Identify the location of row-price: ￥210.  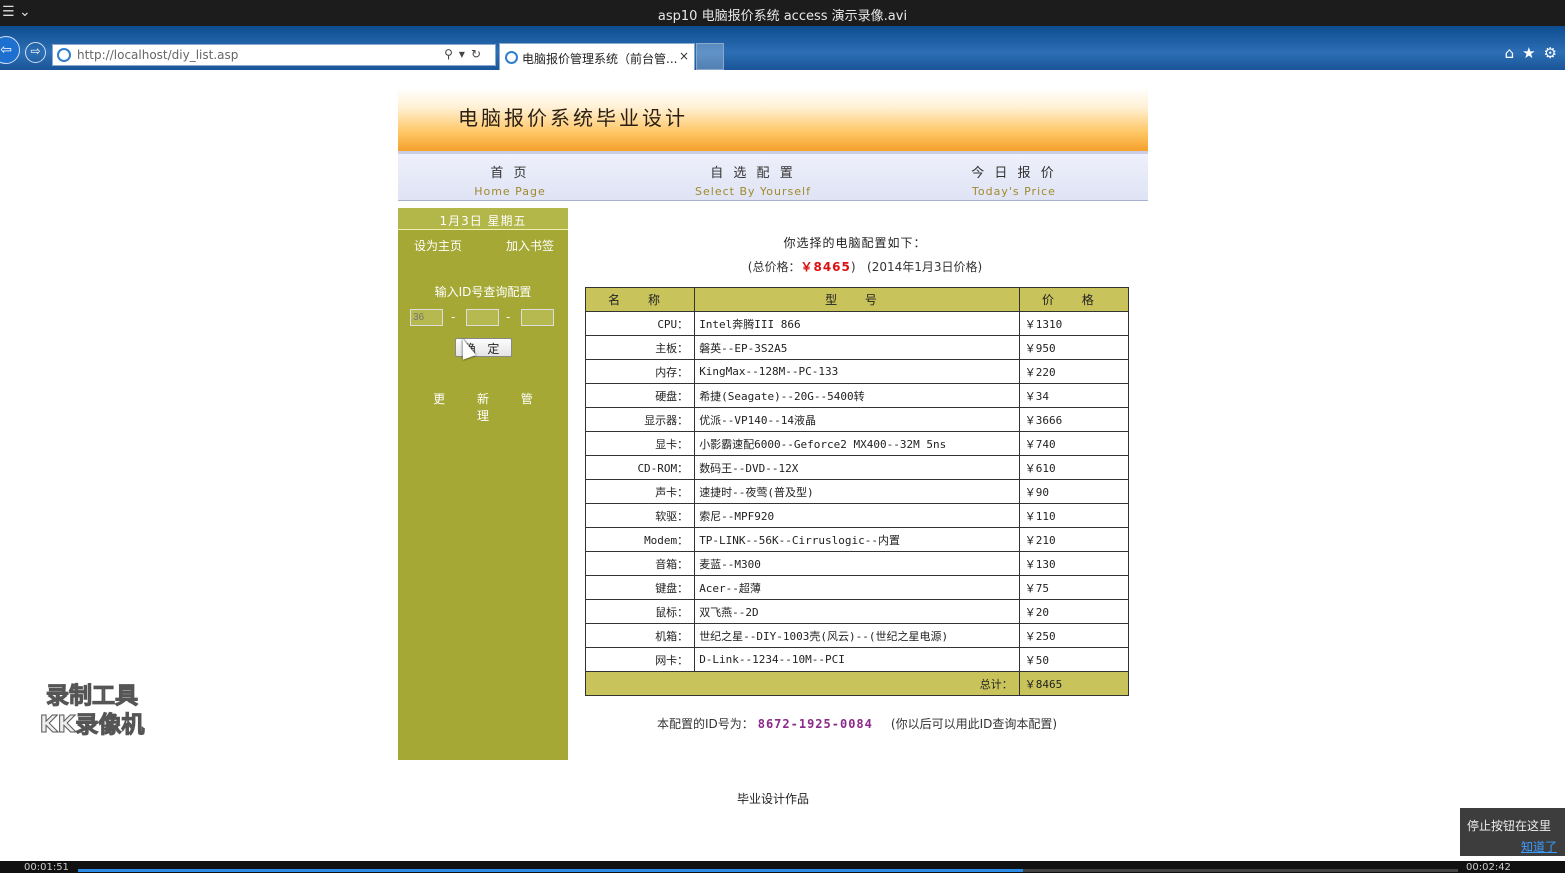
(1074, 539).